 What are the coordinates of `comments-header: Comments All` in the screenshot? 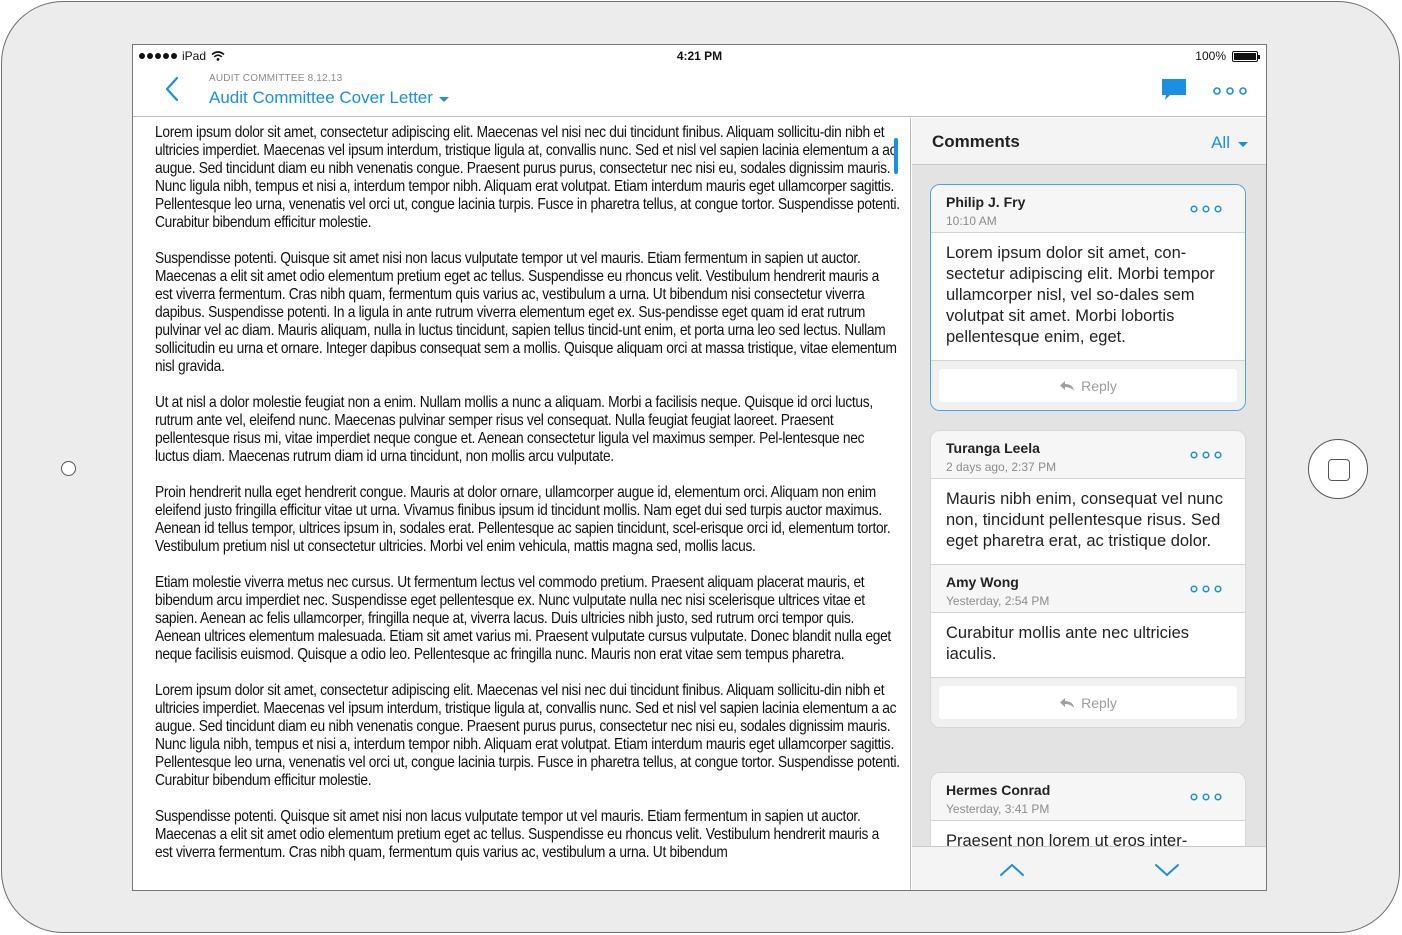 It's located at (1089, 141).